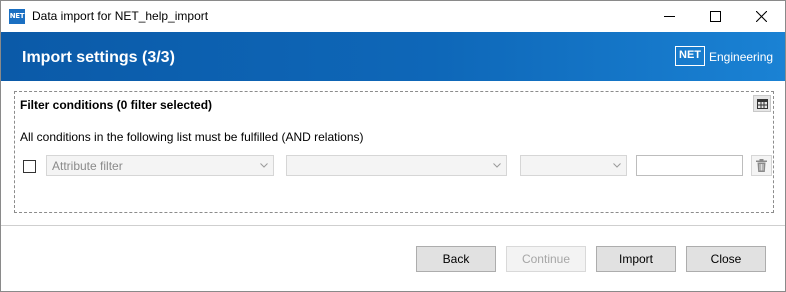  I want to click on table-icon, so click(762, 104).